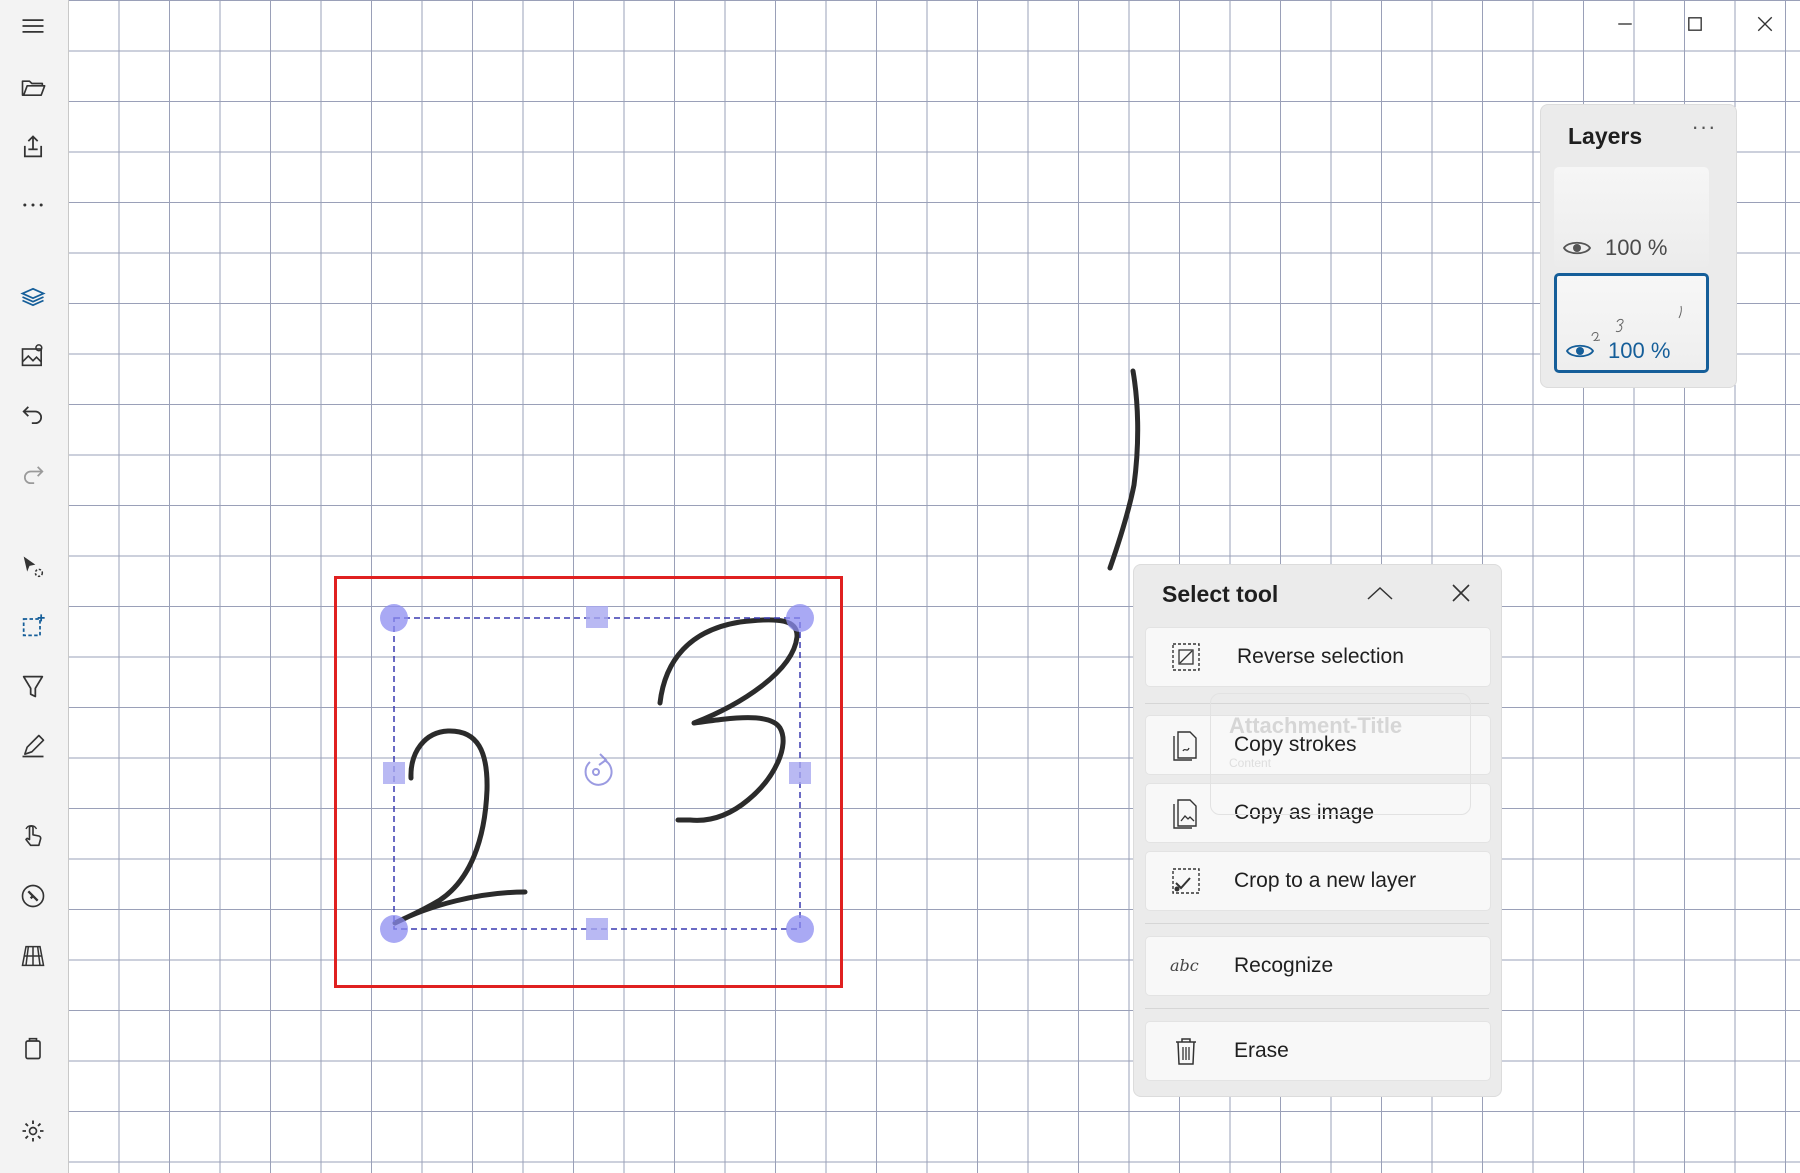  I want to click on ruler-button, so click(33, 896).